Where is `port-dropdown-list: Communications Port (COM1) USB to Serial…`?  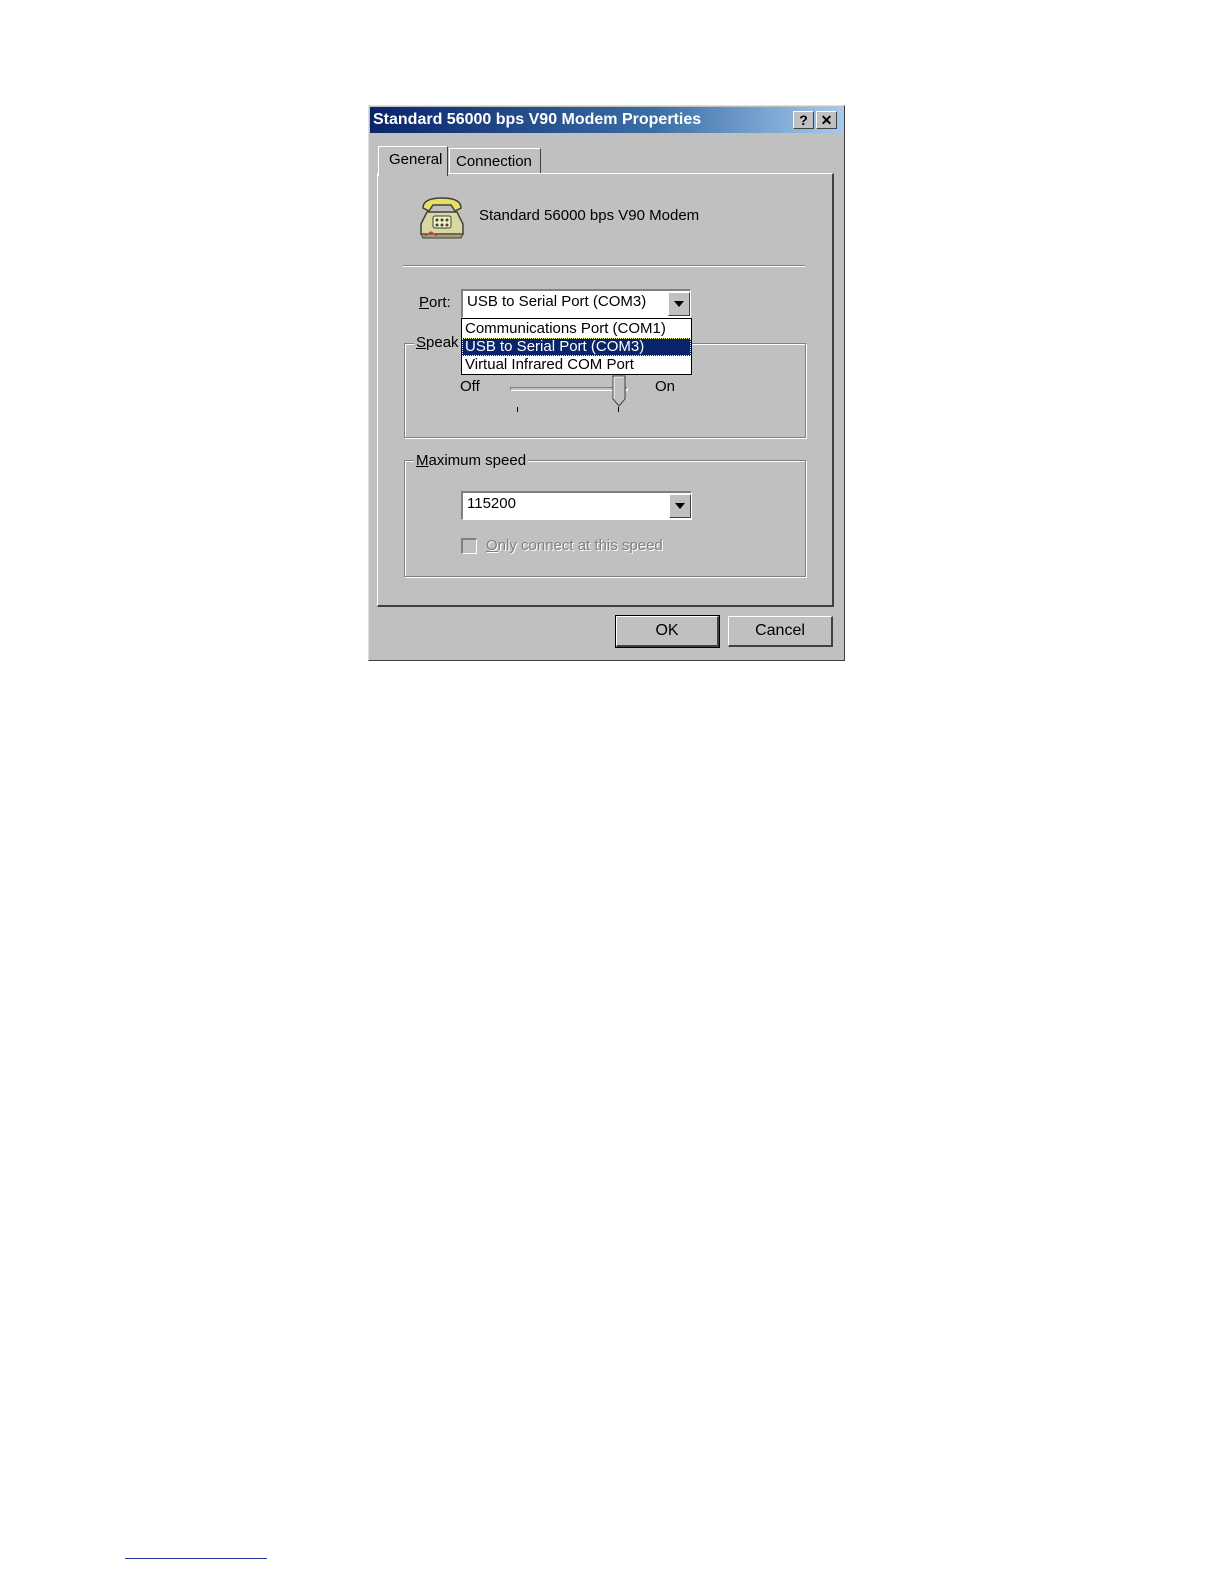
port-dropdown-list: Communications Port (COM1) USB to Serial… is located at coordinates (576, 346).